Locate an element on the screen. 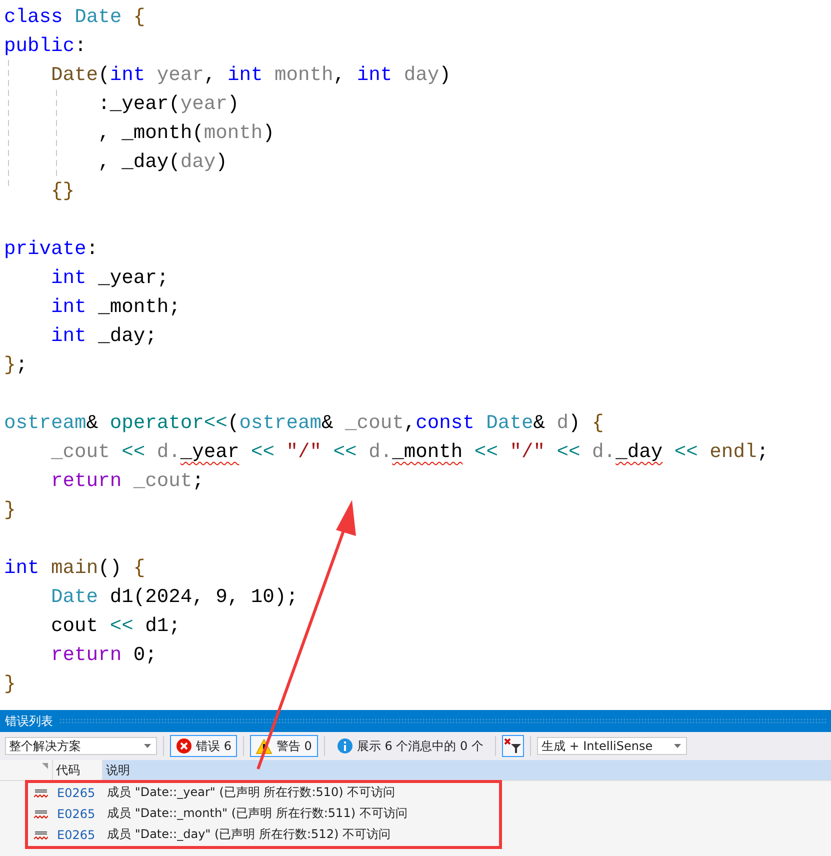 The height and width of the screenshot is (856, 831). code-line: return 0; is located at coordinates (104, 655).